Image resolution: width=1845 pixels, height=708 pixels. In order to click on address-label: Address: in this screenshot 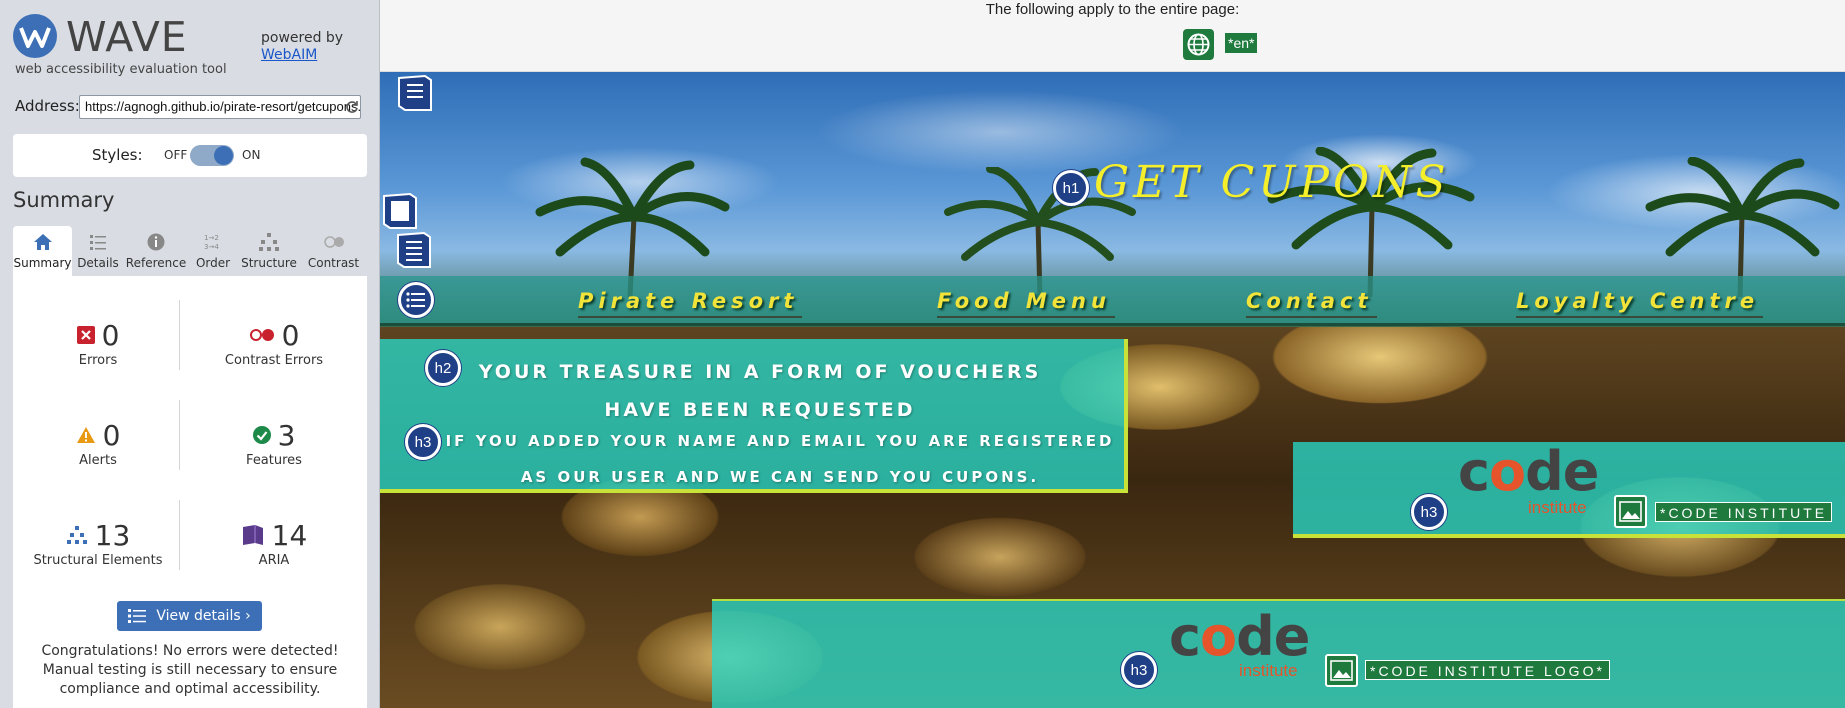, I will do `click(47, 106)`.